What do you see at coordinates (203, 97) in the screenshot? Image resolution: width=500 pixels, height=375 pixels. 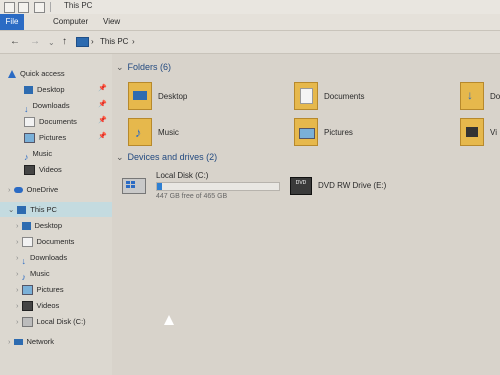 I see `folder-desktop: Desktop` at bounding box center [203, 97].